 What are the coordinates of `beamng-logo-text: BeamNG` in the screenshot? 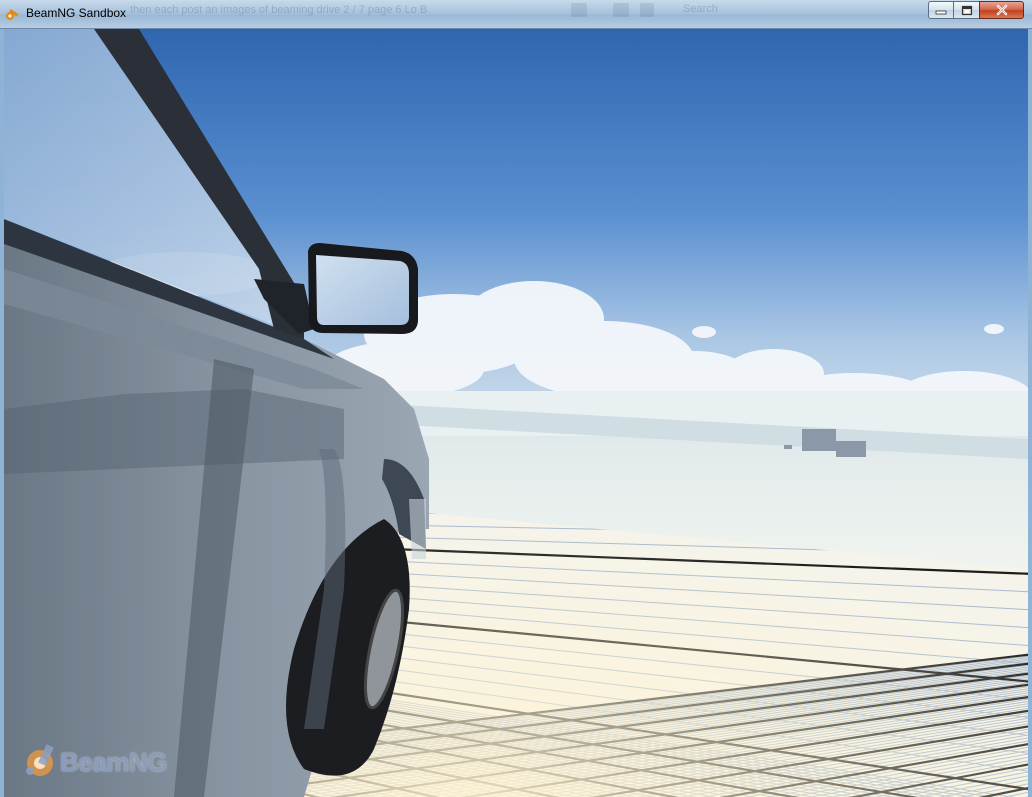 It's located at (113, 762).